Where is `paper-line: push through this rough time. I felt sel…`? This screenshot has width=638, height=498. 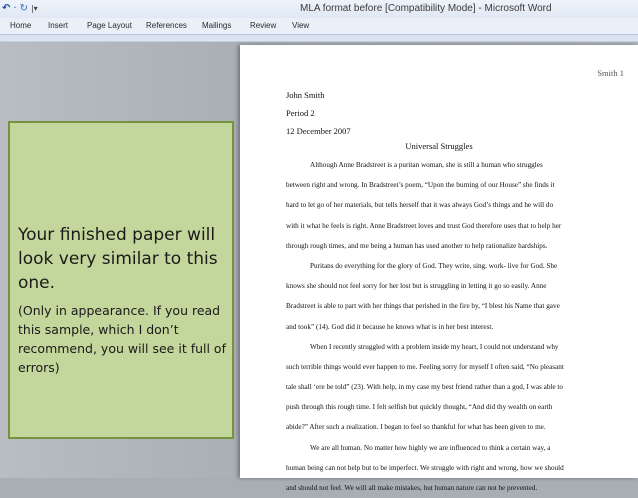
paper-line: push through this rough time. I felt sel… is located at coordinates (419, 407).